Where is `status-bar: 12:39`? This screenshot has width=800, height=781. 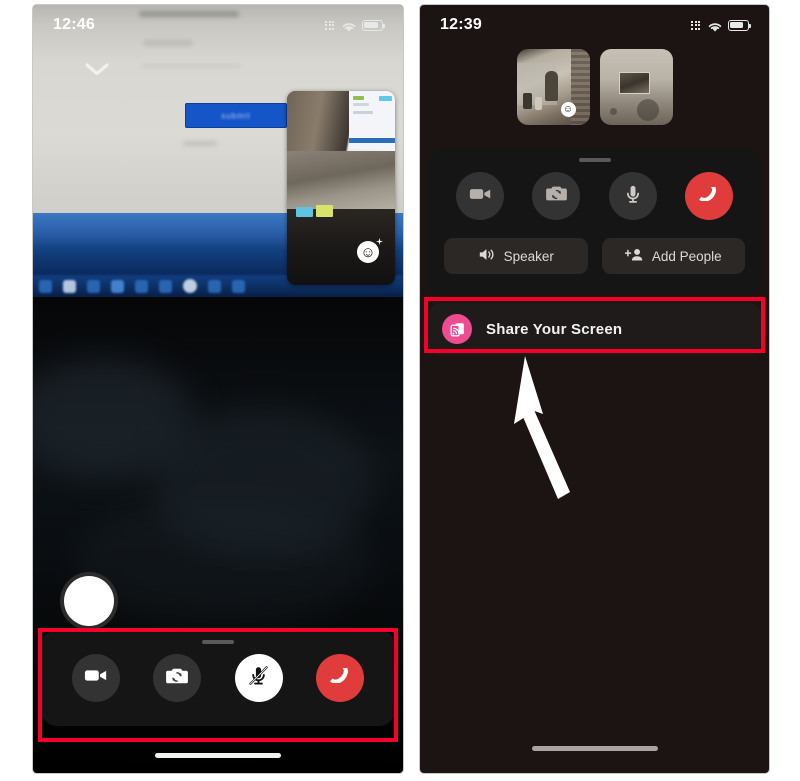
status-bar: 12:39 is located at coordinates (594, 25).